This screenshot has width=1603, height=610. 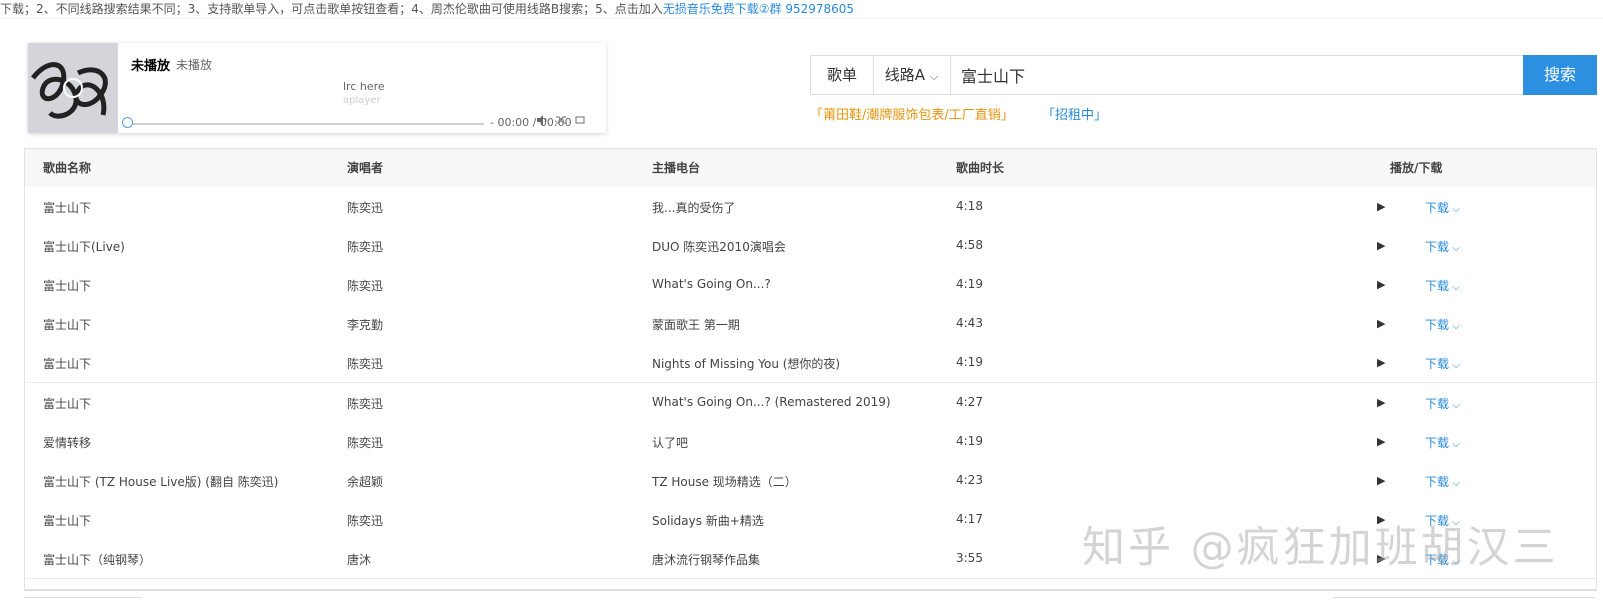 What do you see at coordinates (676, 168) in the screenshot?
I see `header-album: 主播电台` at bounding box center [676, 168].